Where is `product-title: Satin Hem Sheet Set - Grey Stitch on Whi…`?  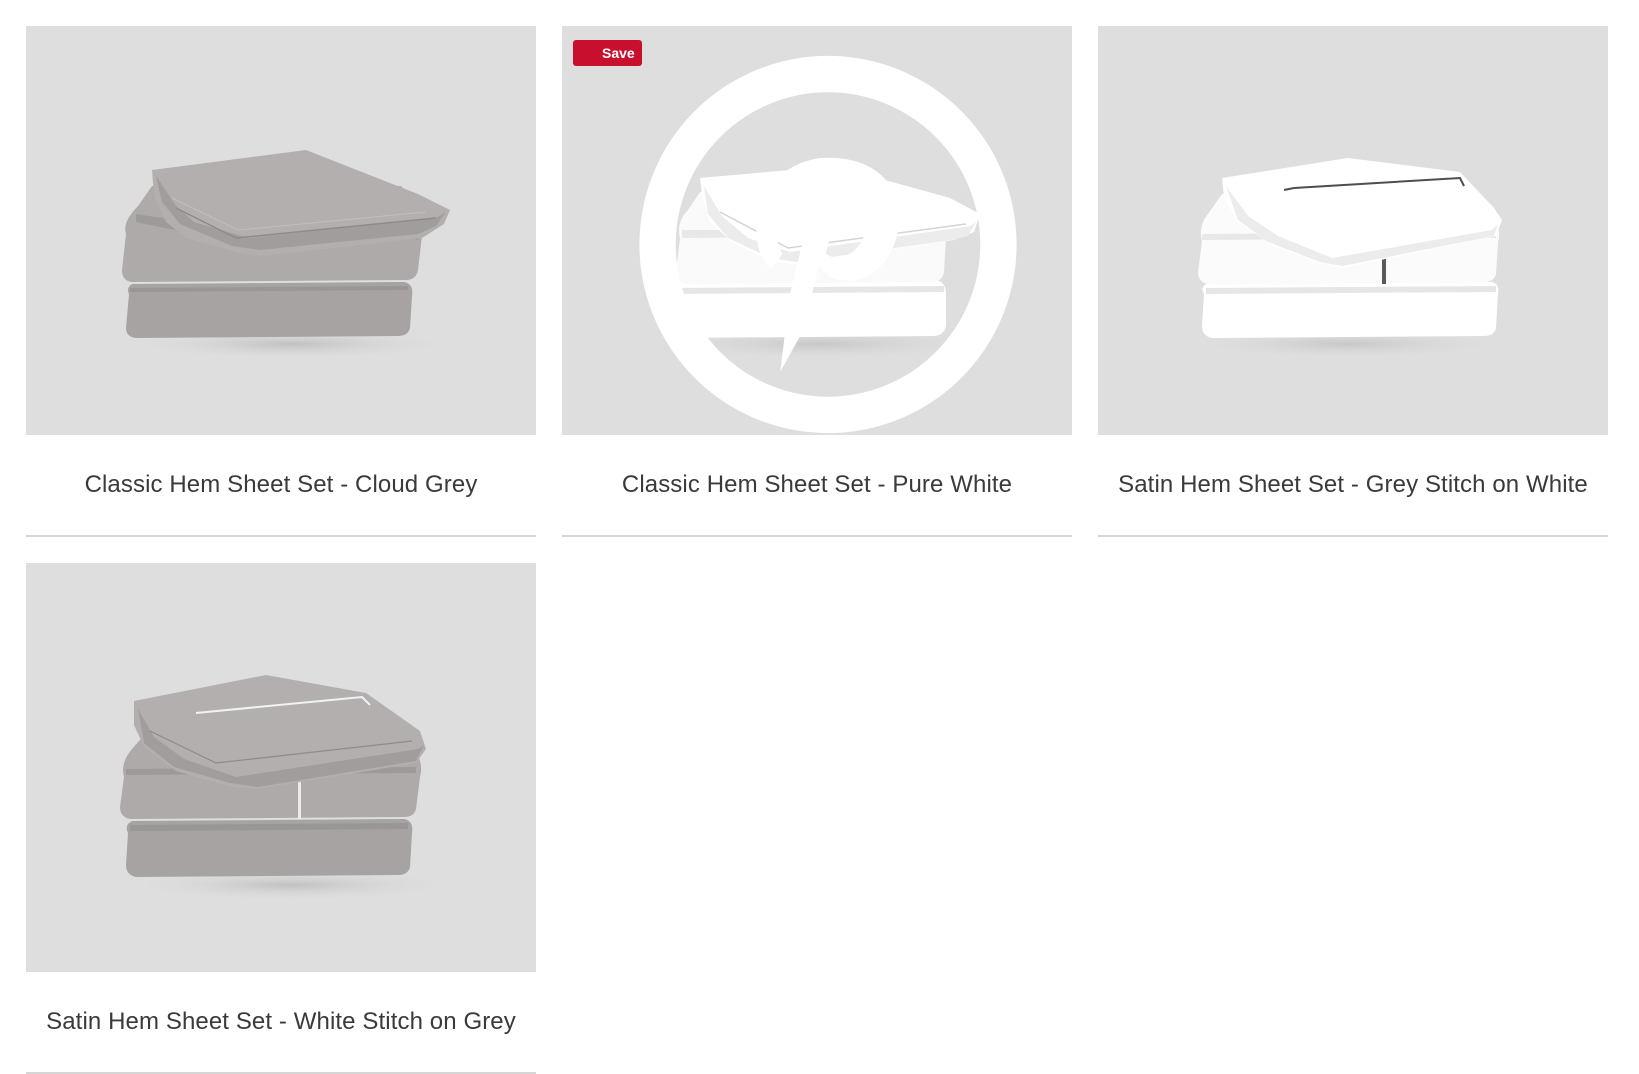
product-title: Satin Hem Sheet Set - Grey Stitch on Whi… is located at coordinates (1353, 486).